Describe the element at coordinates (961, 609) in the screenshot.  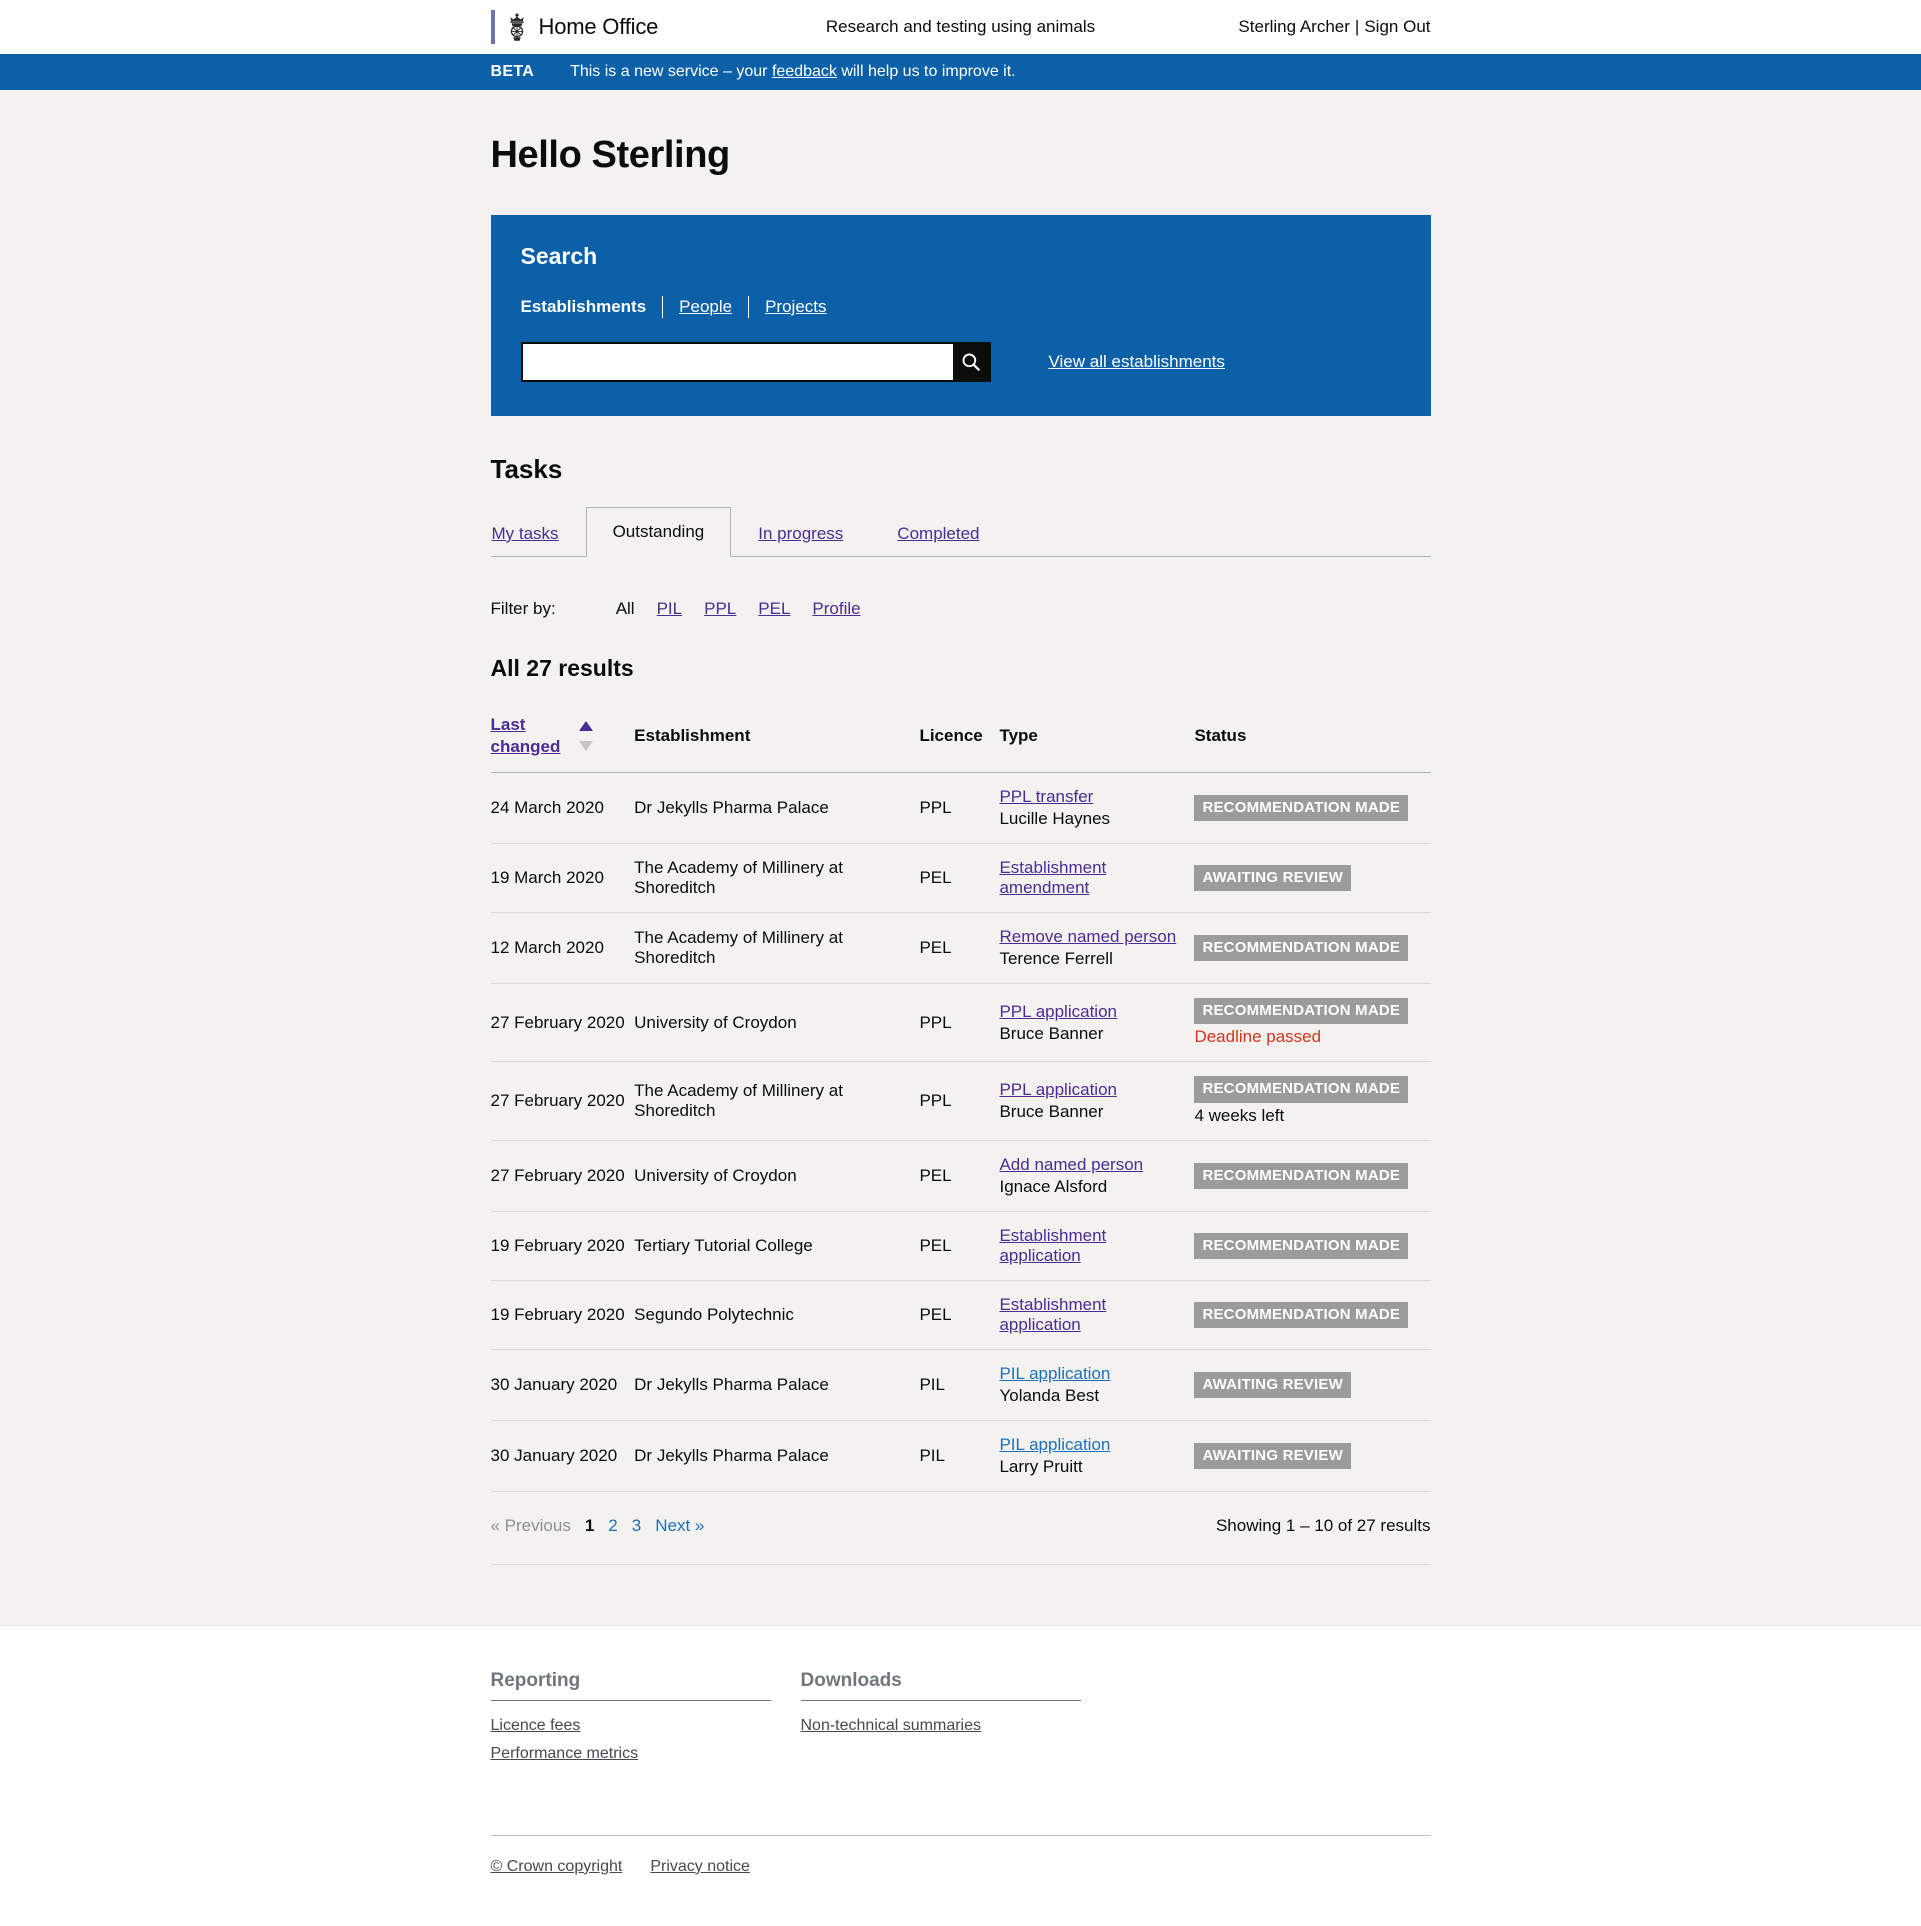
I see `filter-bar: Filter by: All PIL PPL PEL Profile` at that location.